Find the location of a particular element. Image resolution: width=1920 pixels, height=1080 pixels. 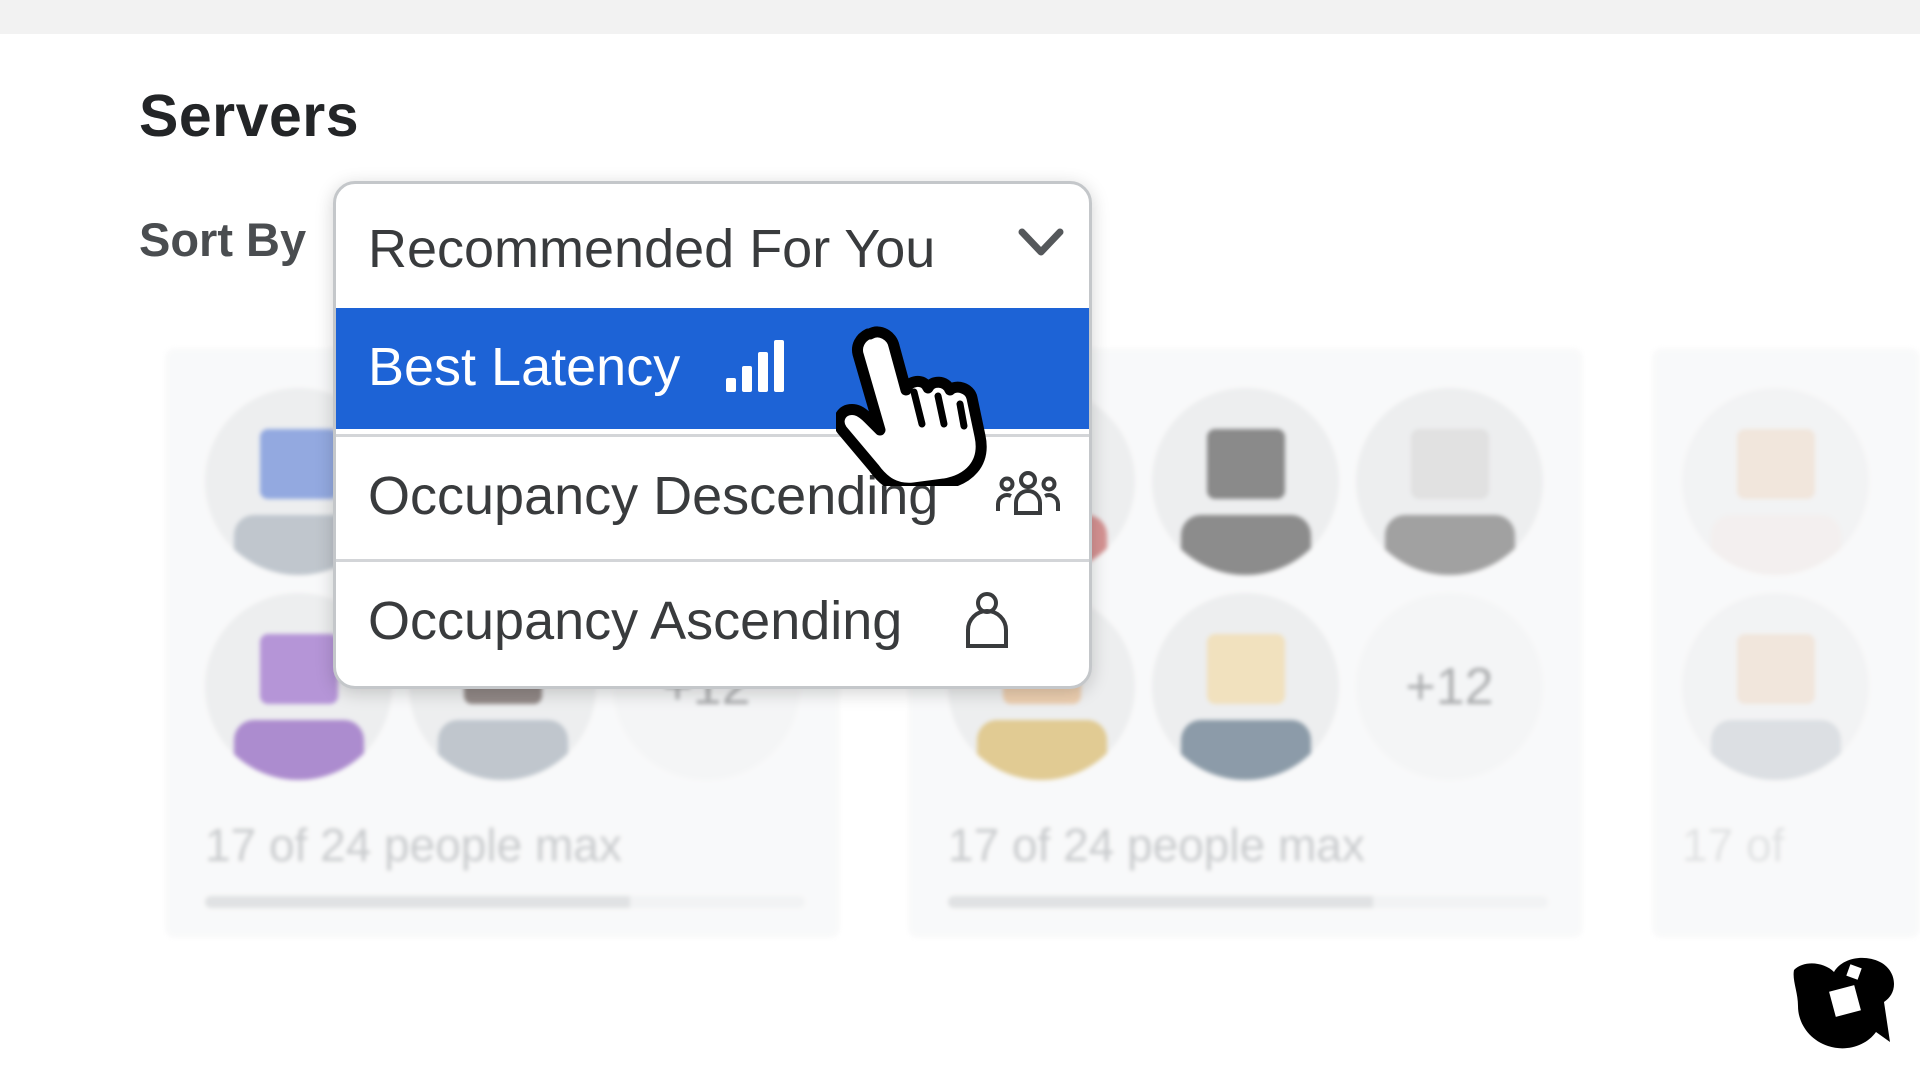

page-title: Servers is located at coordinates (249, 116).